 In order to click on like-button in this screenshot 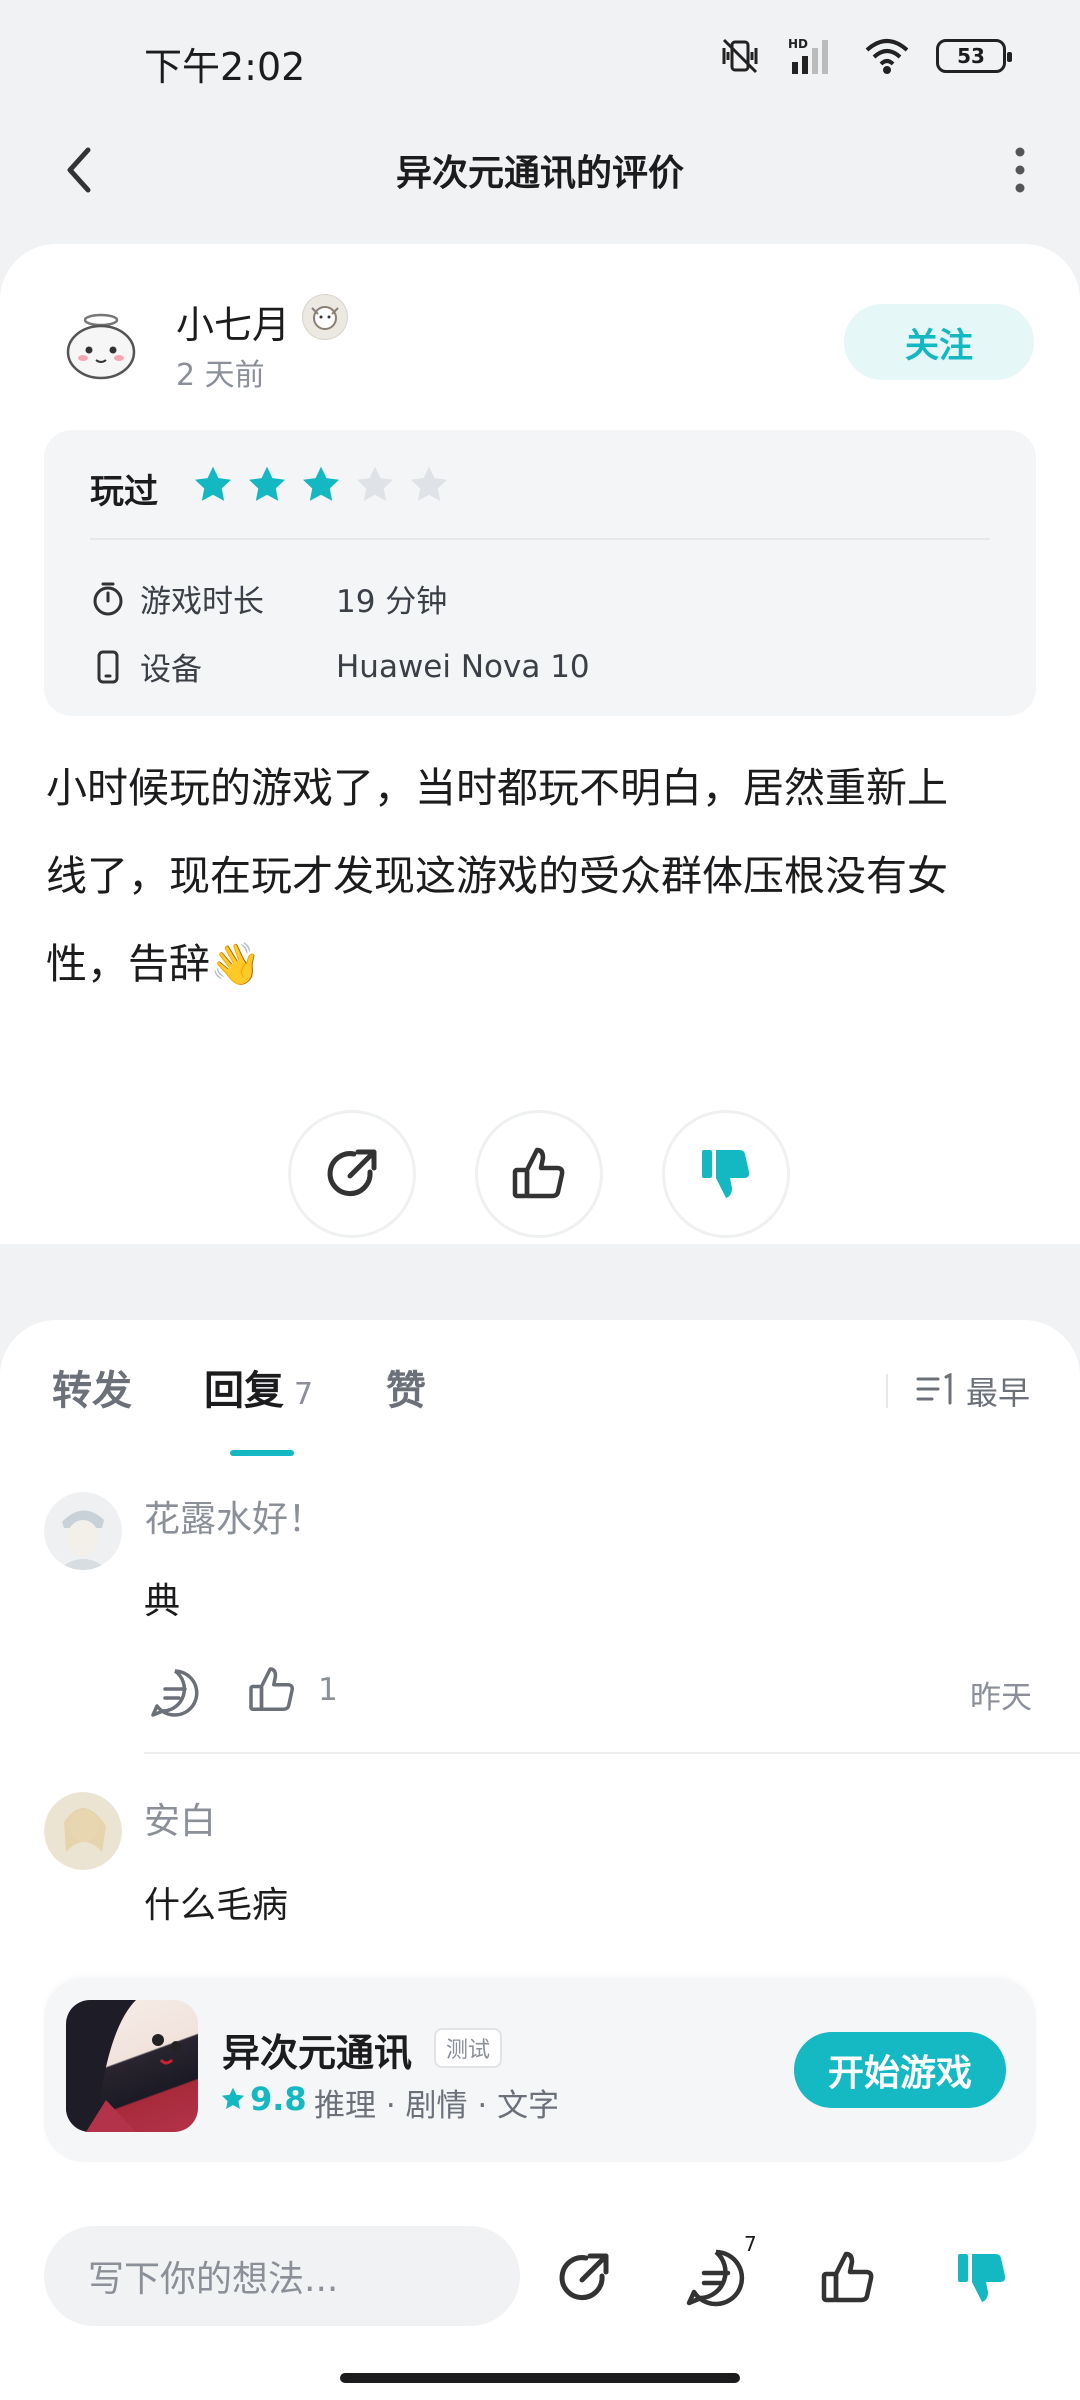, I will do `click(539, 1174)`.